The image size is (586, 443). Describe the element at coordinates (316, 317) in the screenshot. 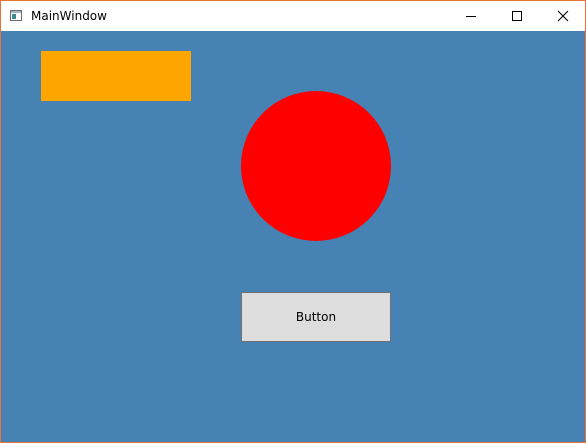

I see `main-button: Button` at that location.